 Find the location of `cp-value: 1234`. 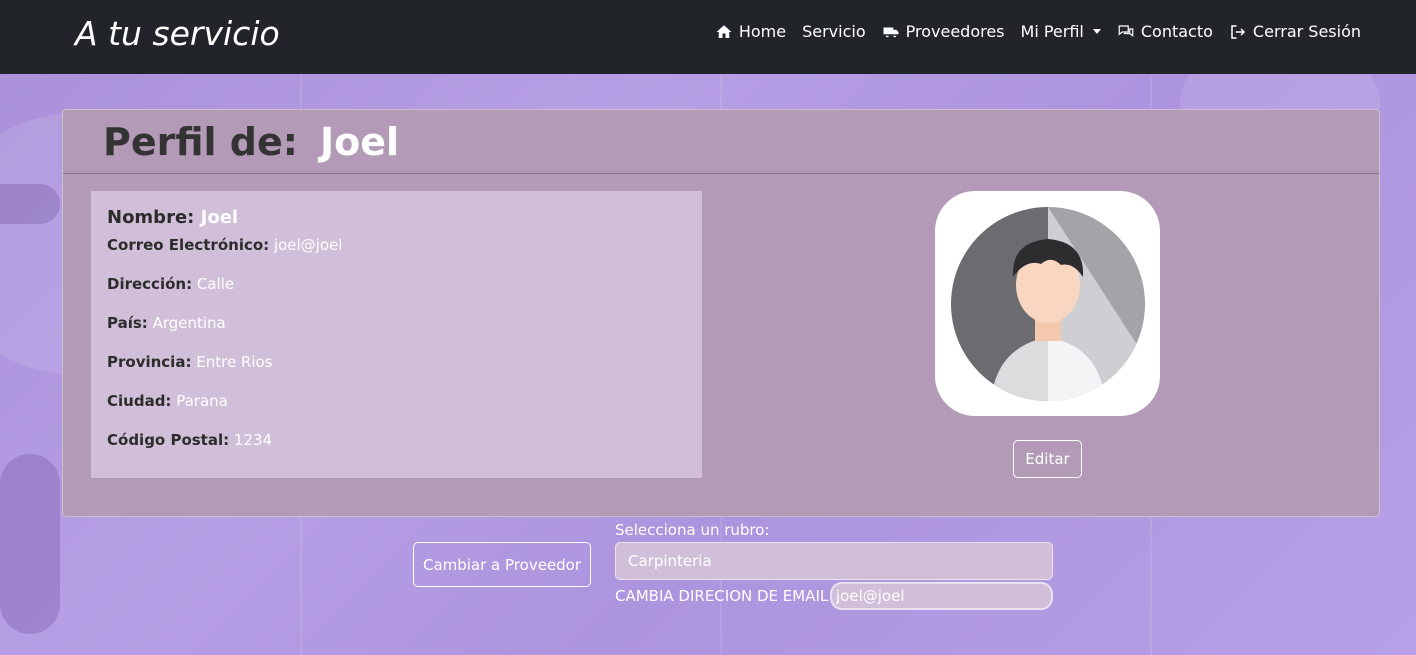

cp-value: 1234 is located at coordinates (253, 440).